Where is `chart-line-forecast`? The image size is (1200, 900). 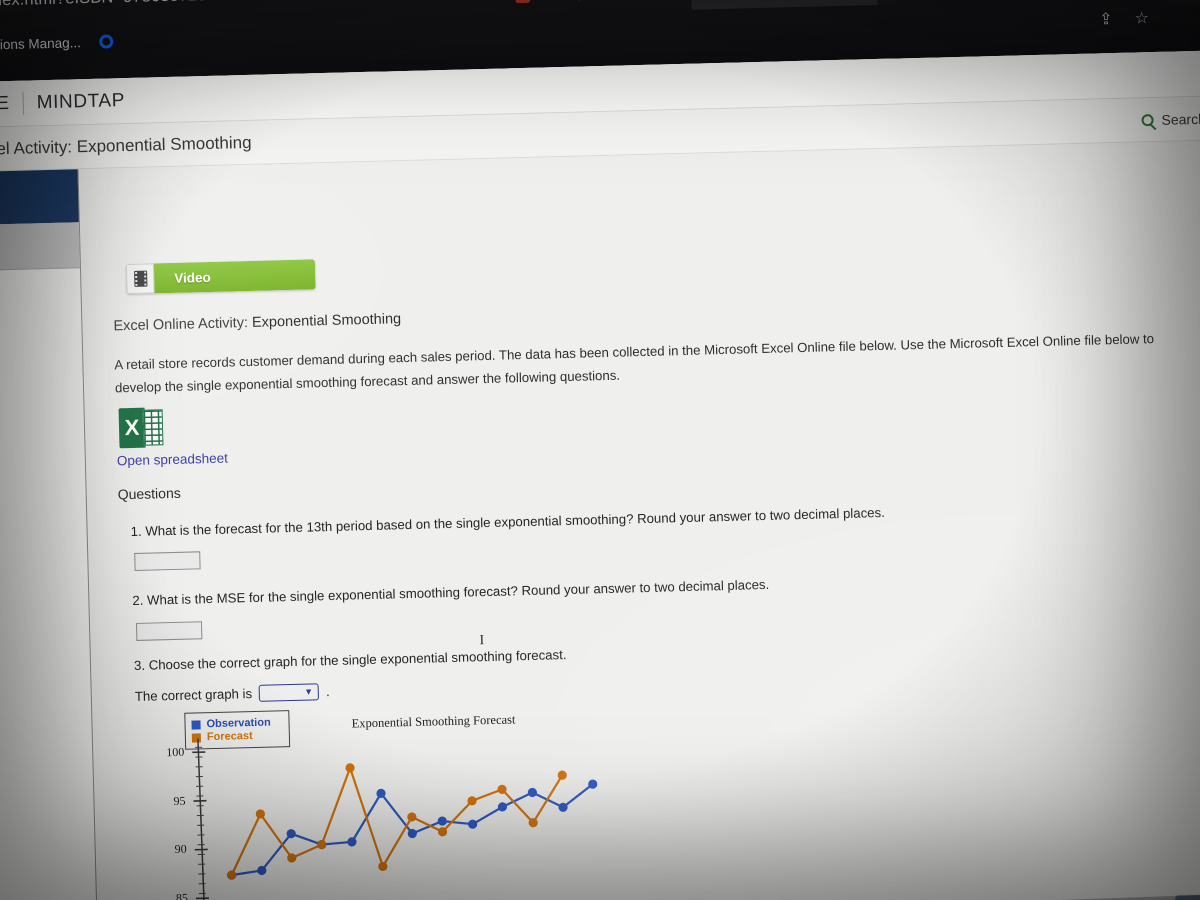 chart-line-forecast is located at coordinates (397, 821).